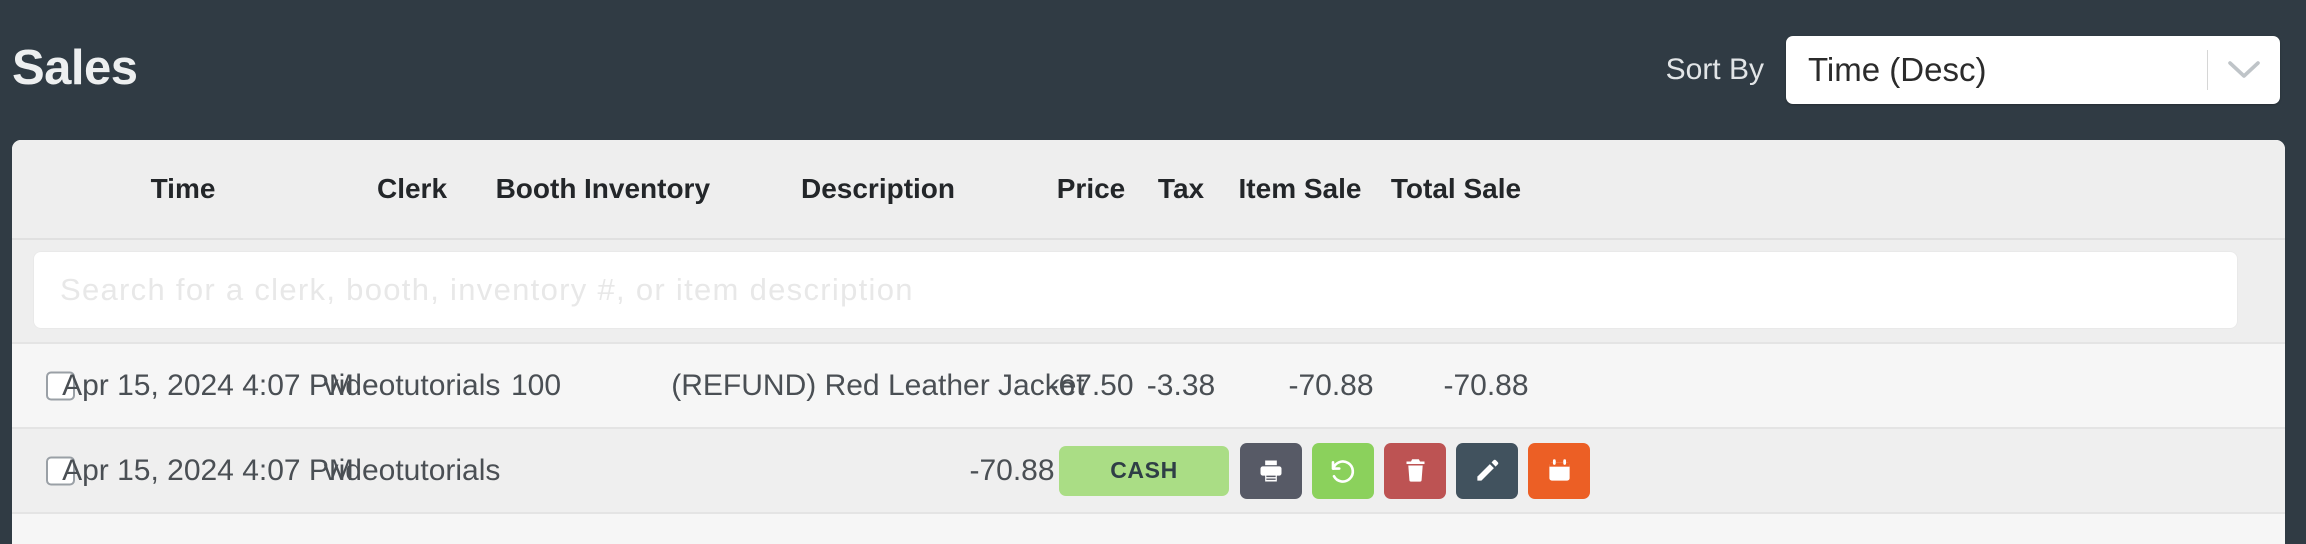 The width and height of the screenshot is (2306, 544). I want to click on calendar-icon, so click(1559, 470).